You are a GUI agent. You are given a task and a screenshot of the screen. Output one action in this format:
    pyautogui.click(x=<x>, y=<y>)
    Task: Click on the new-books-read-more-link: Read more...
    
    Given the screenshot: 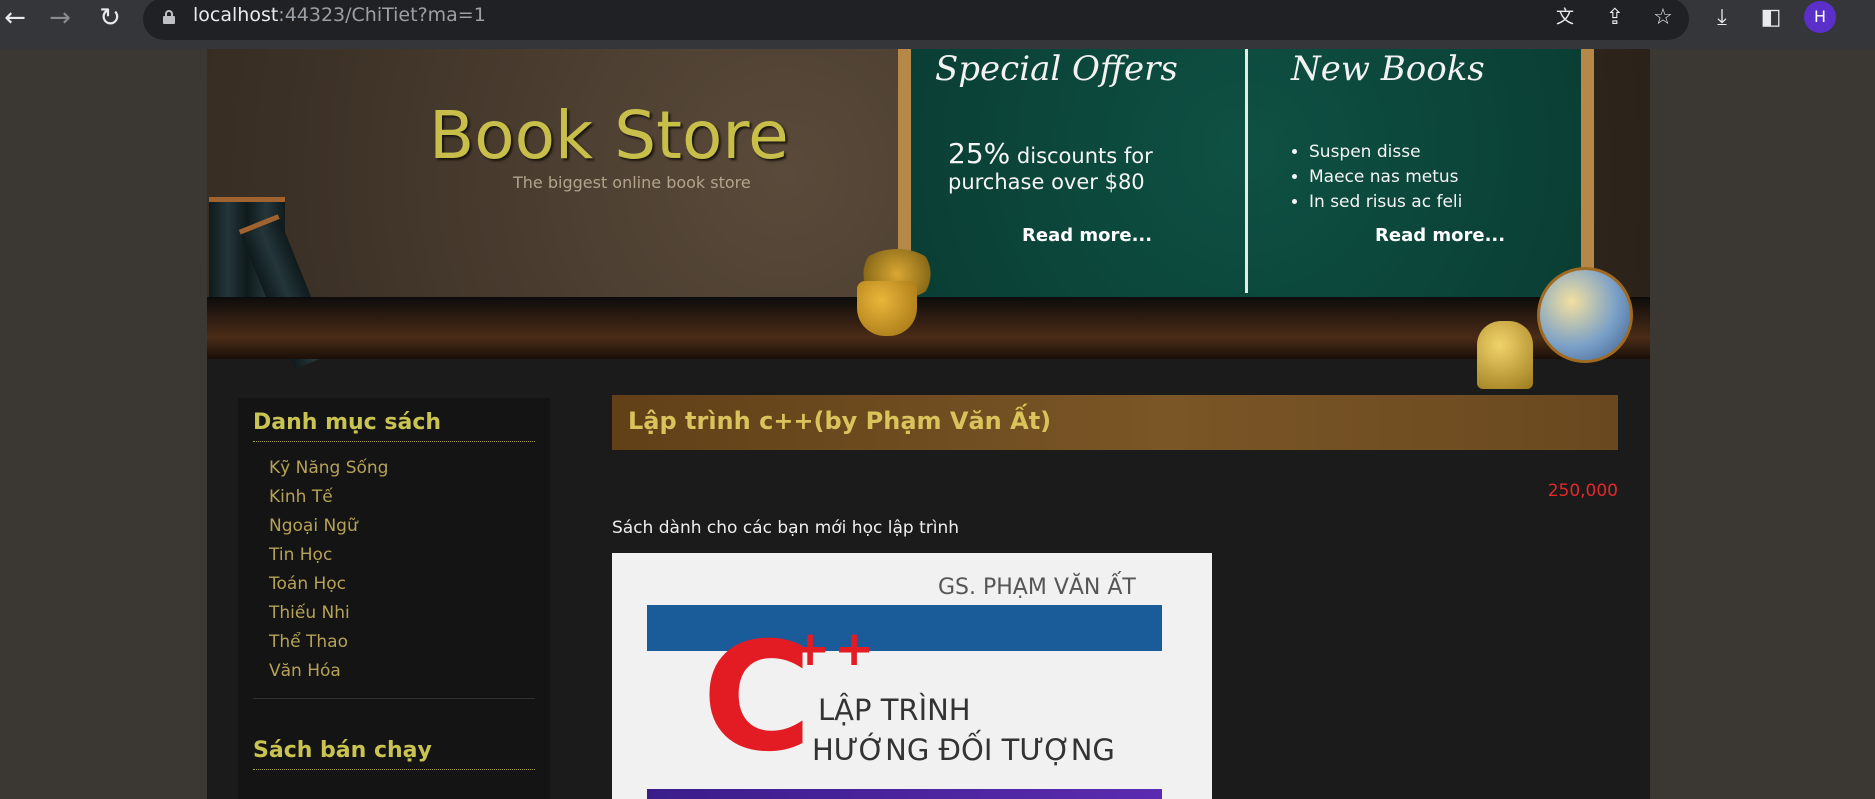 What is the action you would take?
    pyautogui.click(x=1440, y=235)
    